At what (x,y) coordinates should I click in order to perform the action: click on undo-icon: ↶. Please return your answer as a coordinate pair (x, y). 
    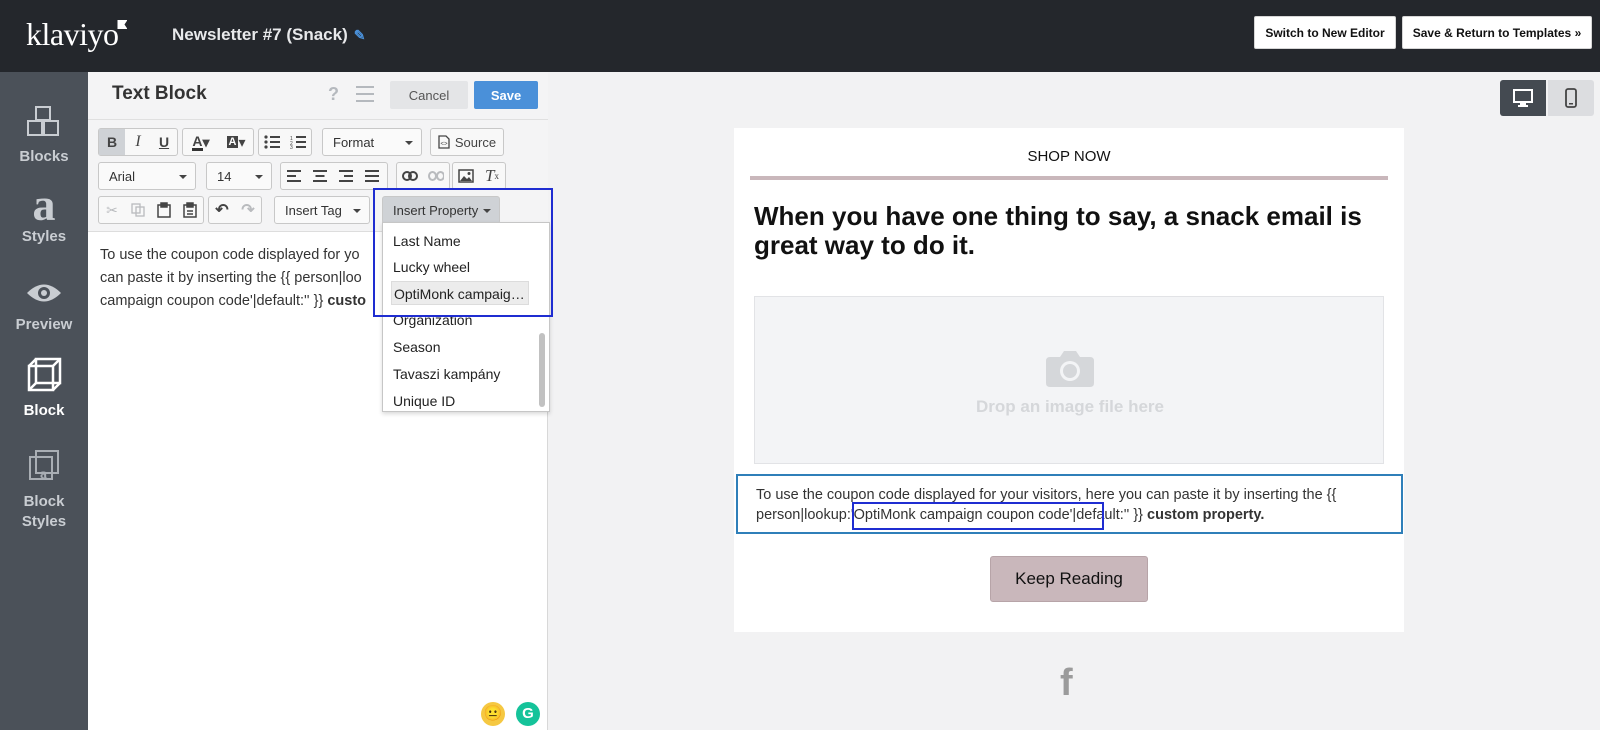
    Looking at the image, I should click on (222, 210).